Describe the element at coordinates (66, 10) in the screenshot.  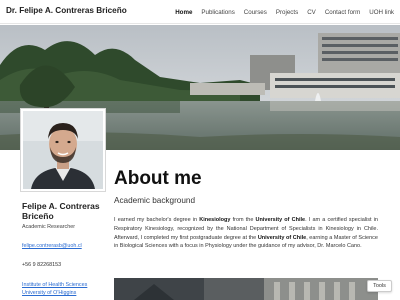
I see `site-brand: Dr. Felipe A. Contreras Briceño` at that location.